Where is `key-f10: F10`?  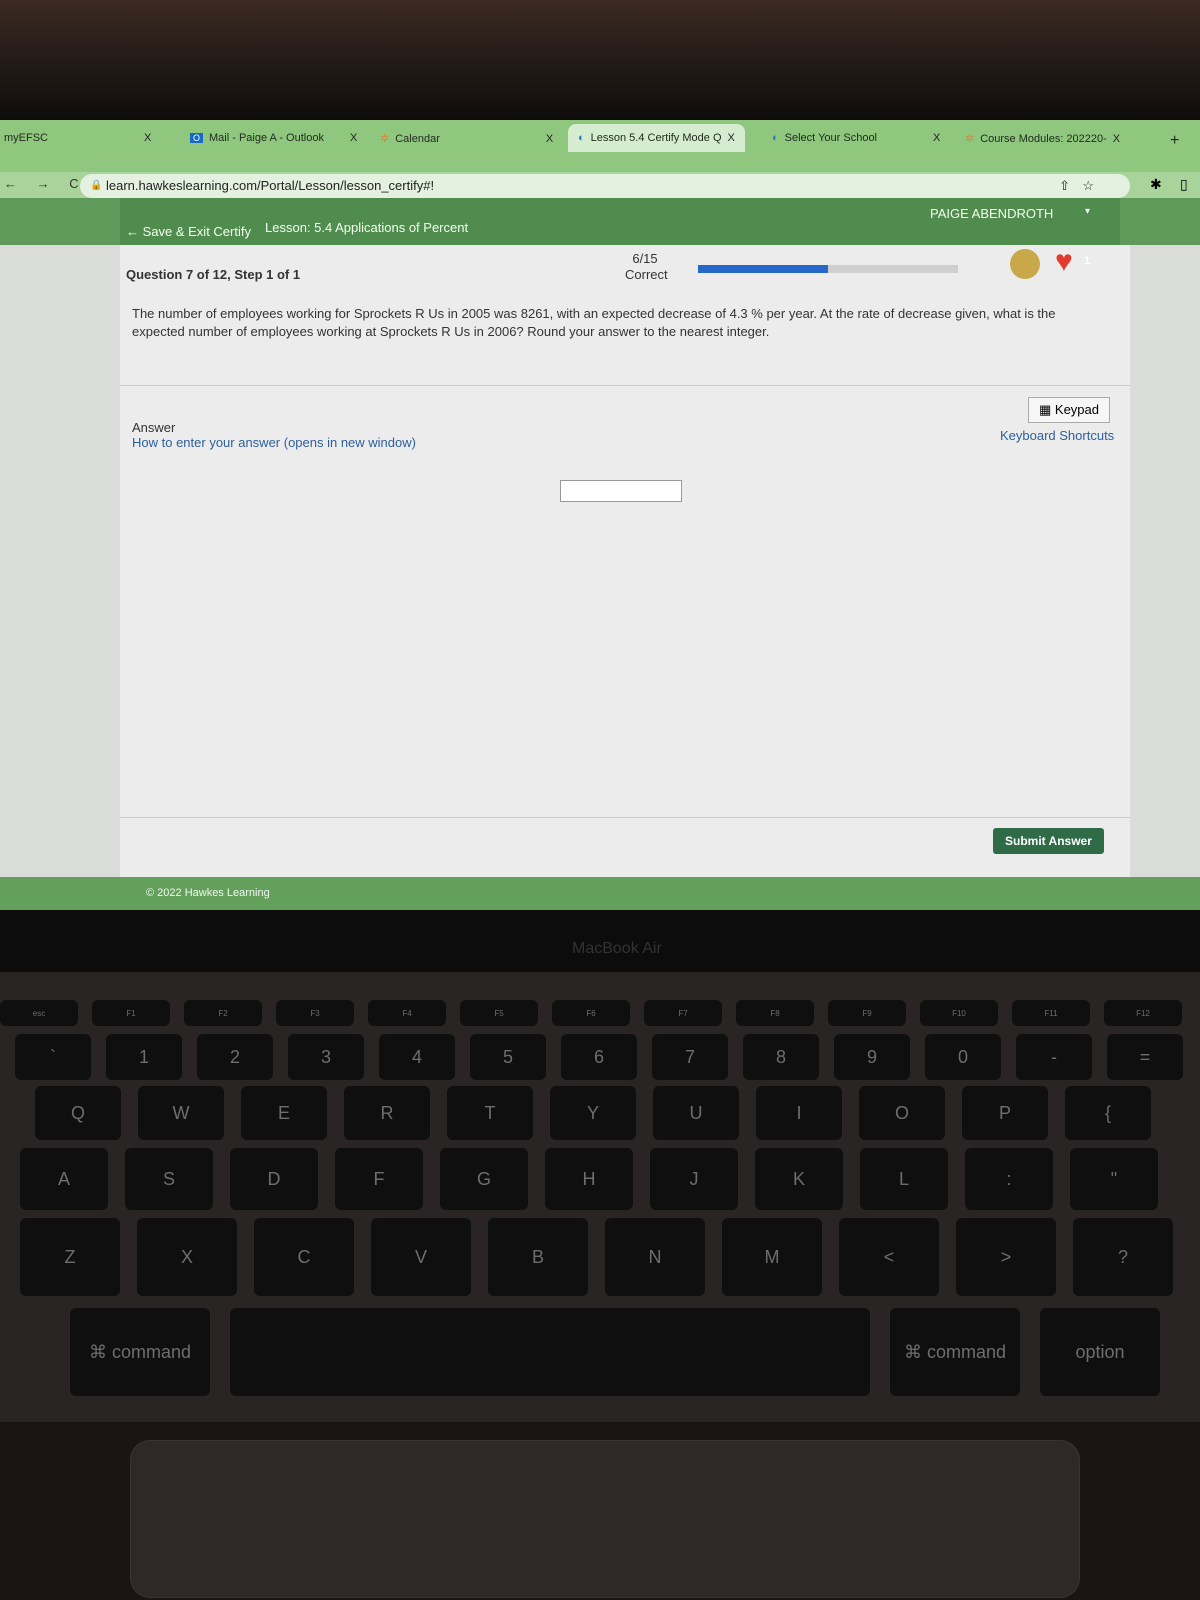 key-f10: F10 is located at coordinates (959, 1013).